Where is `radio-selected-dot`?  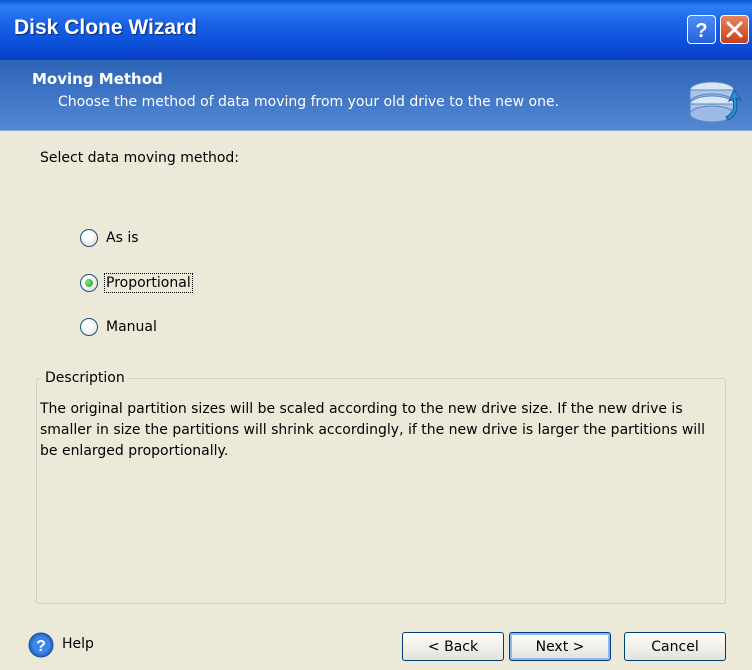
radio-selected-dot is located at coordinates (89, 283).